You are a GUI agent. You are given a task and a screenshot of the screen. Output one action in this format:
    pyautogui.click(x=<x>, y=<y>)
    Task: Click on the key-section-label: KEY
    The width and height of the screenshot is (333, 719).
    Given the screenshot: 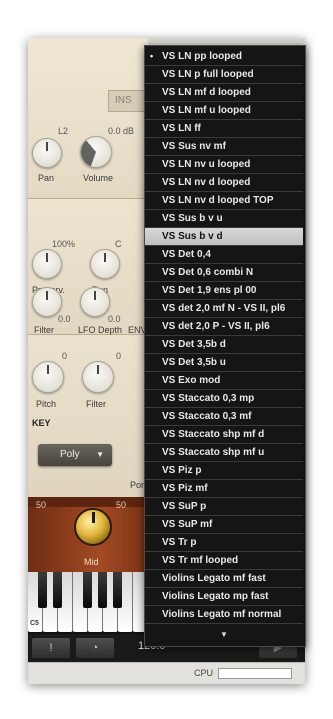 What is the action you would take?
    pyautogui.click(x=41, y=423)
    